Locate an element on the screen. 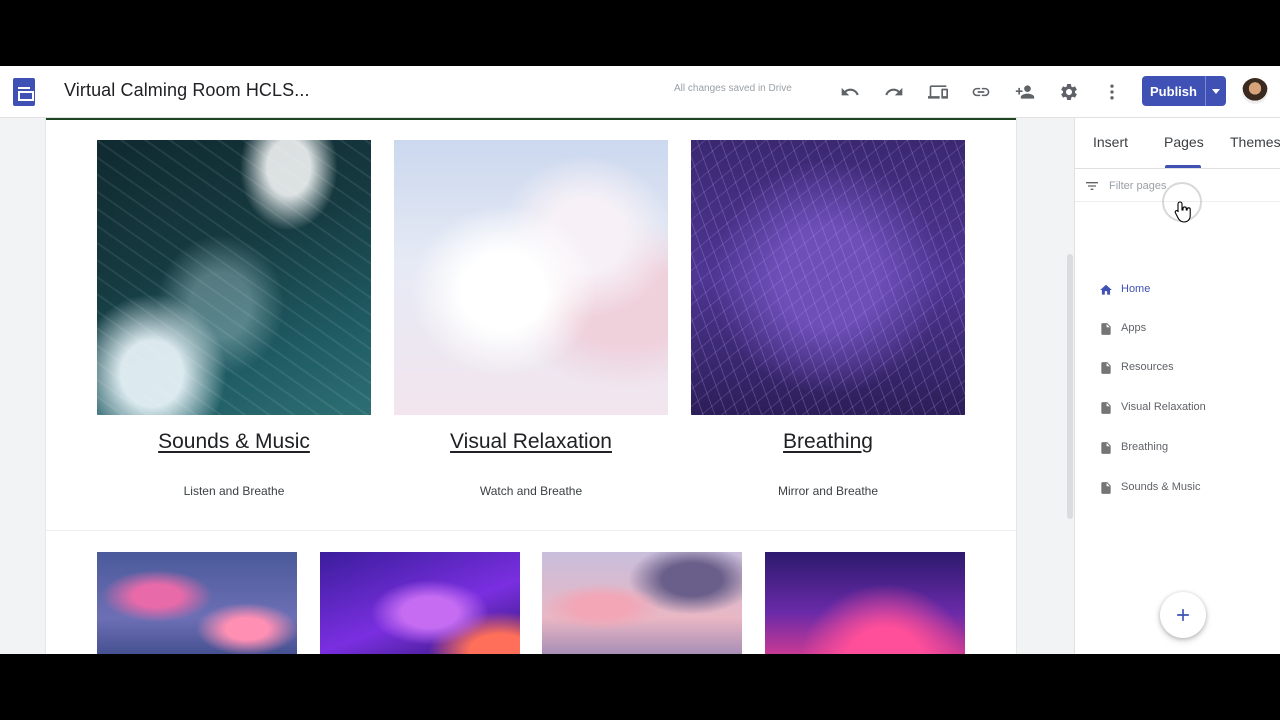  tile-subtitle: Mirror and Breathe is located at coordinates (828, 491).